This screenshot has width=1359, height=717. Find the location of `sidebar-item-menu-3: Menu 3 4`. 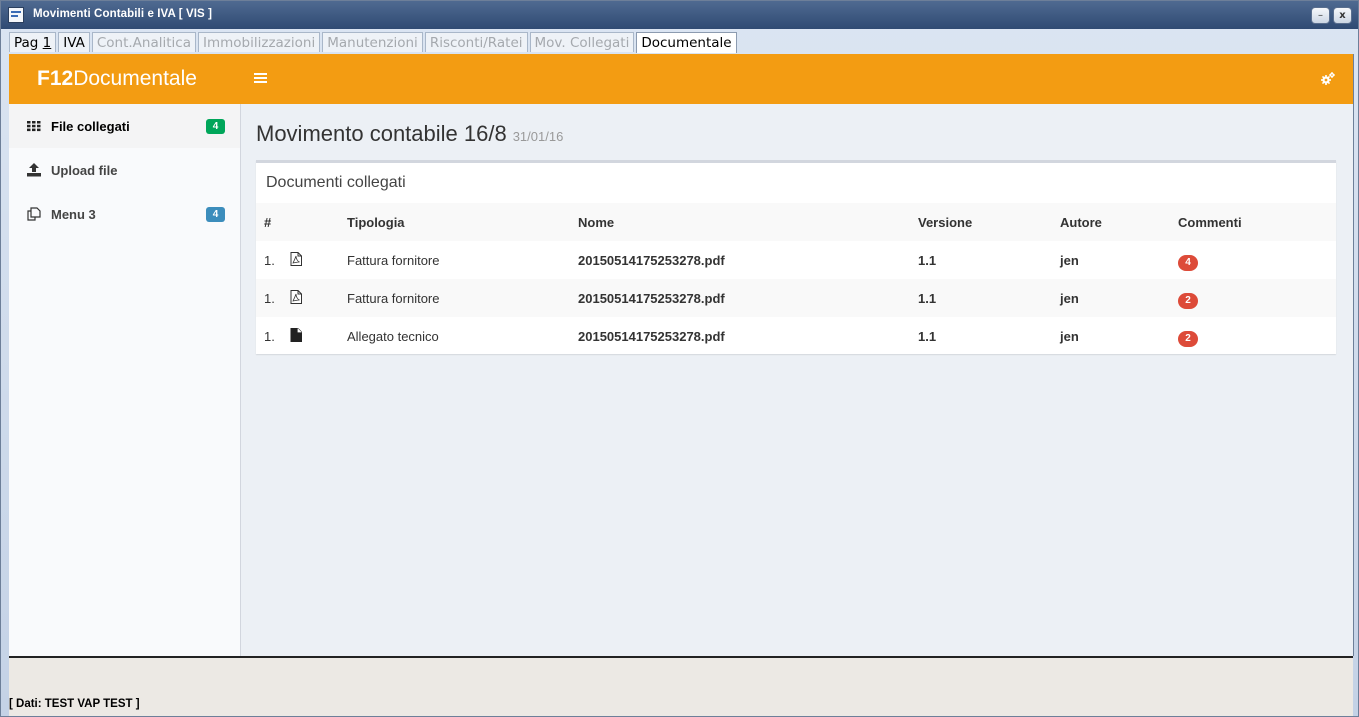

sidebar-item-menu-3: Menu 3 4 is located at coordinates (124, 214).